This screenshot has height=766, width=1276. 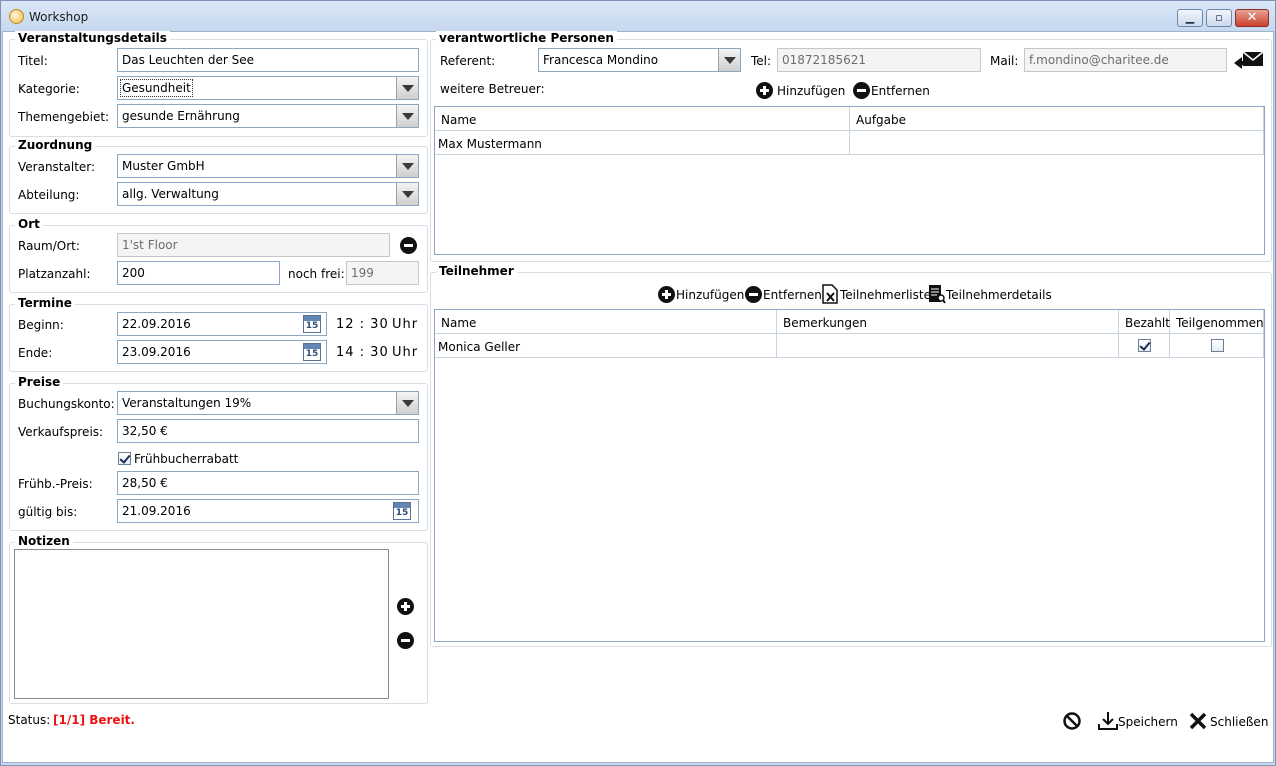 I want to click on referent-label: Referent:, so click(x=468, y=61).